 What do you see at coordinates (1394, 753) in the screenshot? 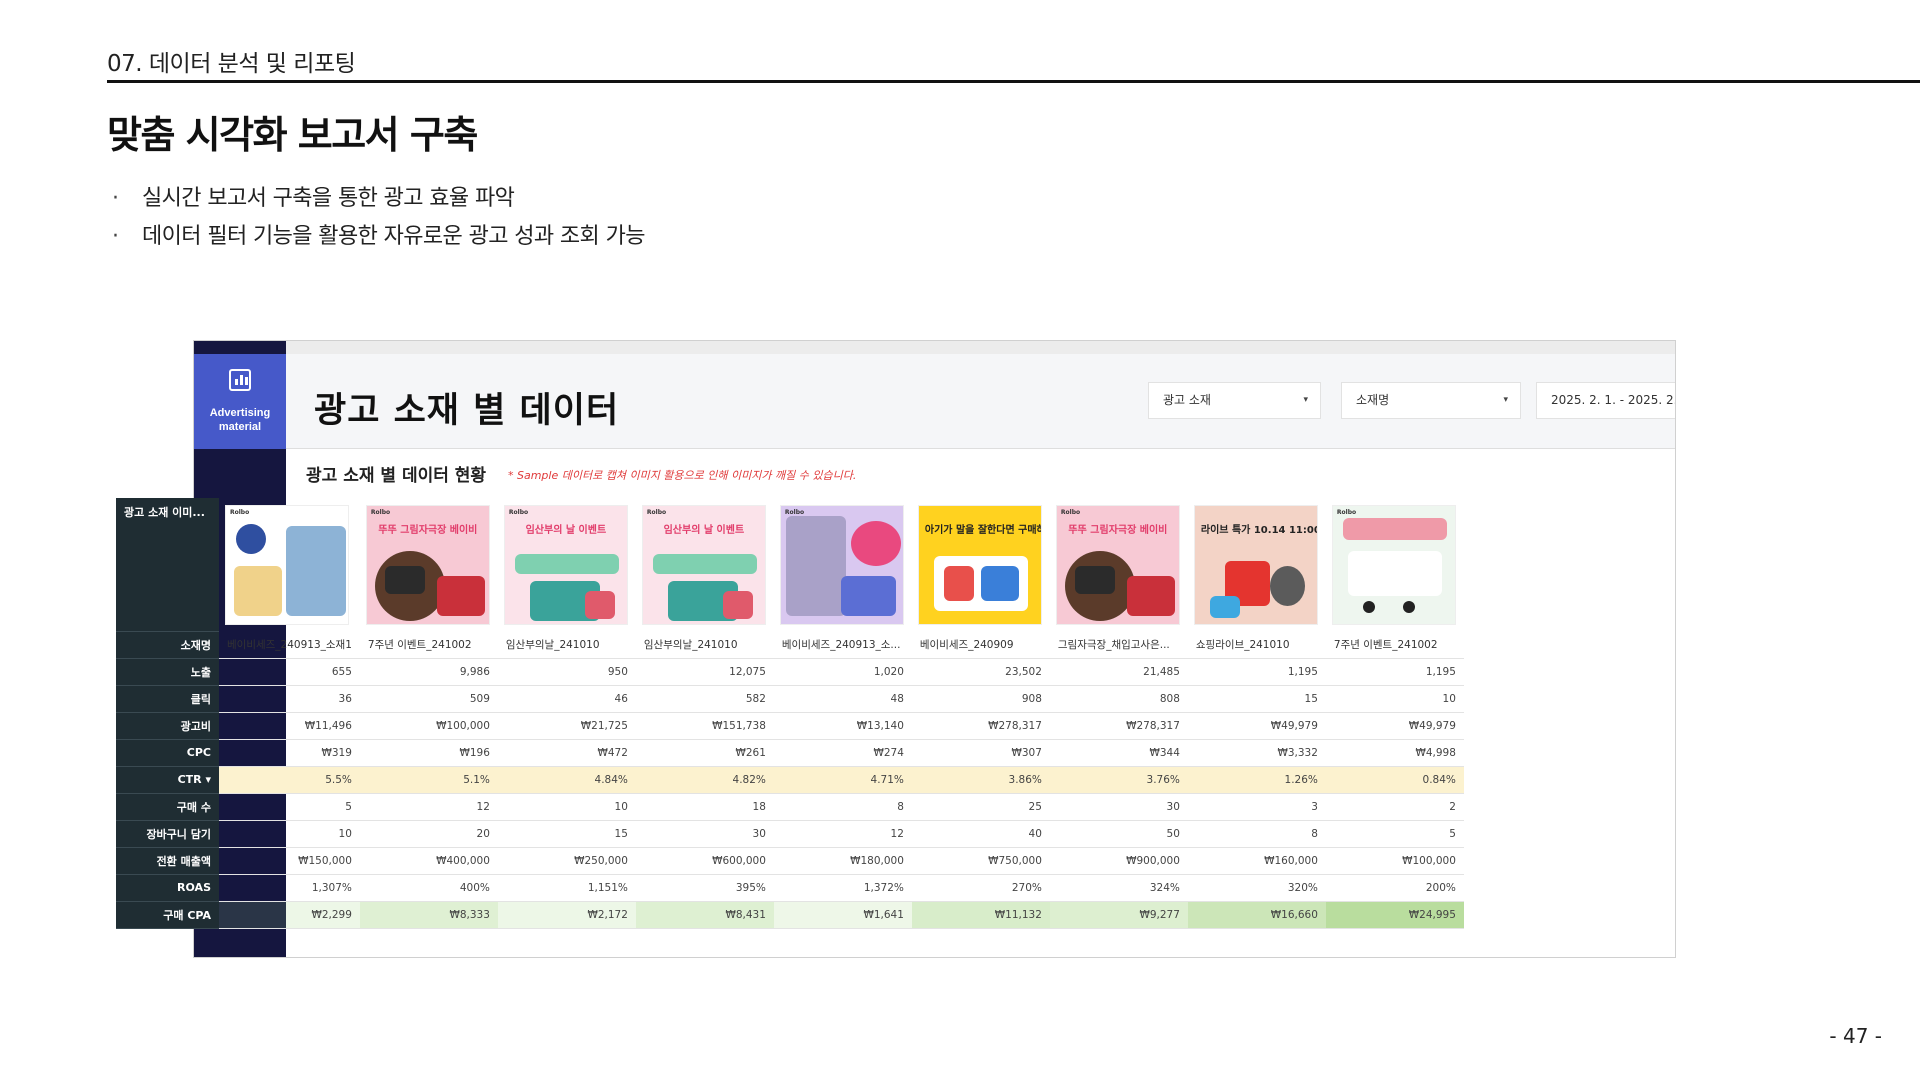
I see `table-cell: ₩4,998` at bounding box center [1394, 753].